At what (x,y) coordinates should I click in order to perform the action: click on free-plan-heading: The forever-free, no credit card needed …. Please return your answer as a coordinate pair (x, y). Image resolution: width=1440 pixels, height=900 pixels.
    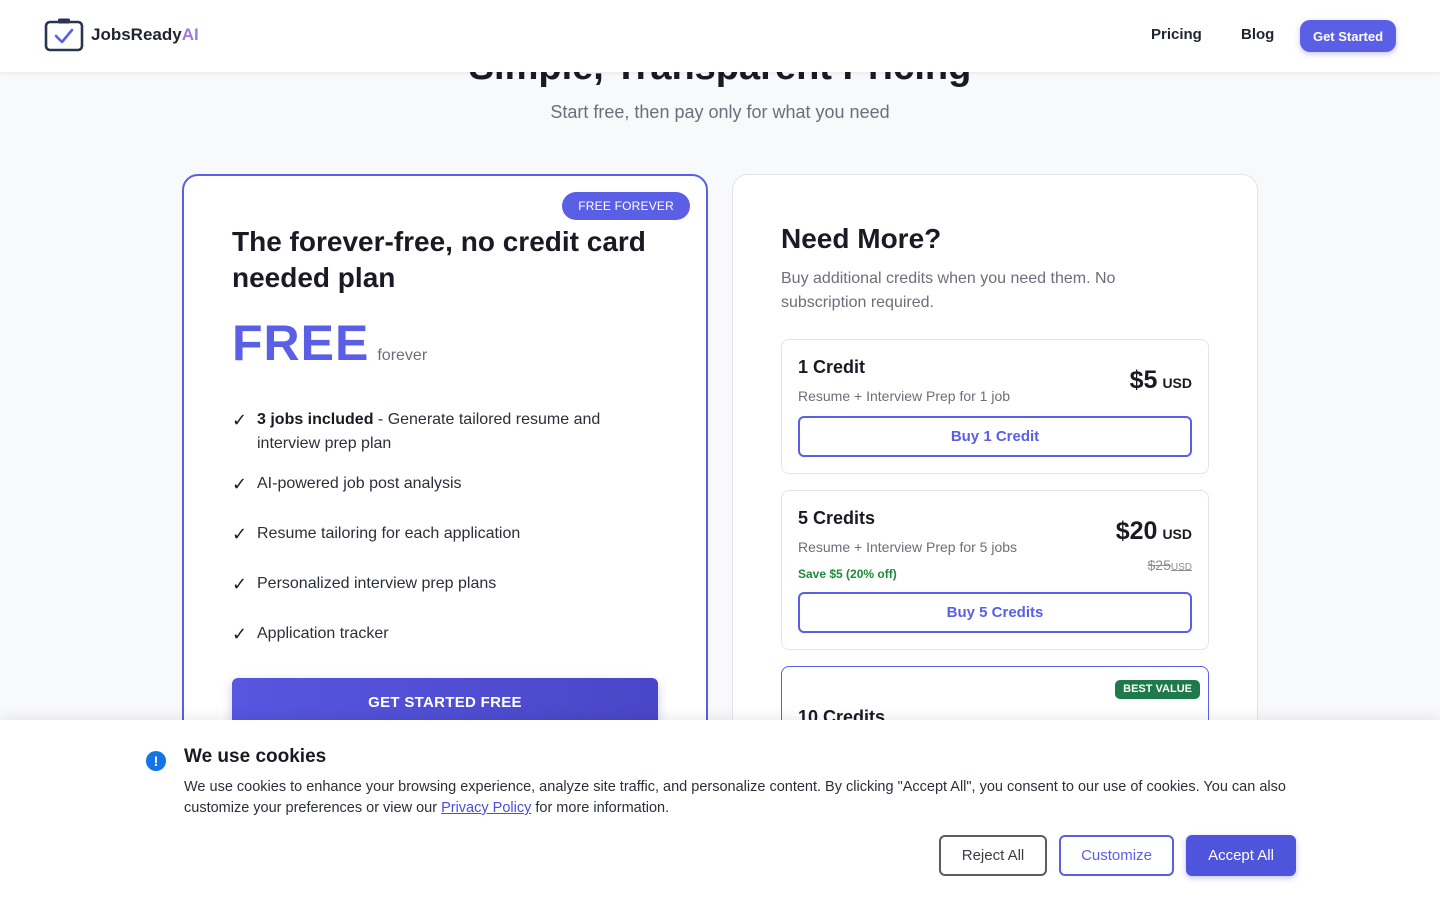
    Looking at the image, I should click on (439, 259).